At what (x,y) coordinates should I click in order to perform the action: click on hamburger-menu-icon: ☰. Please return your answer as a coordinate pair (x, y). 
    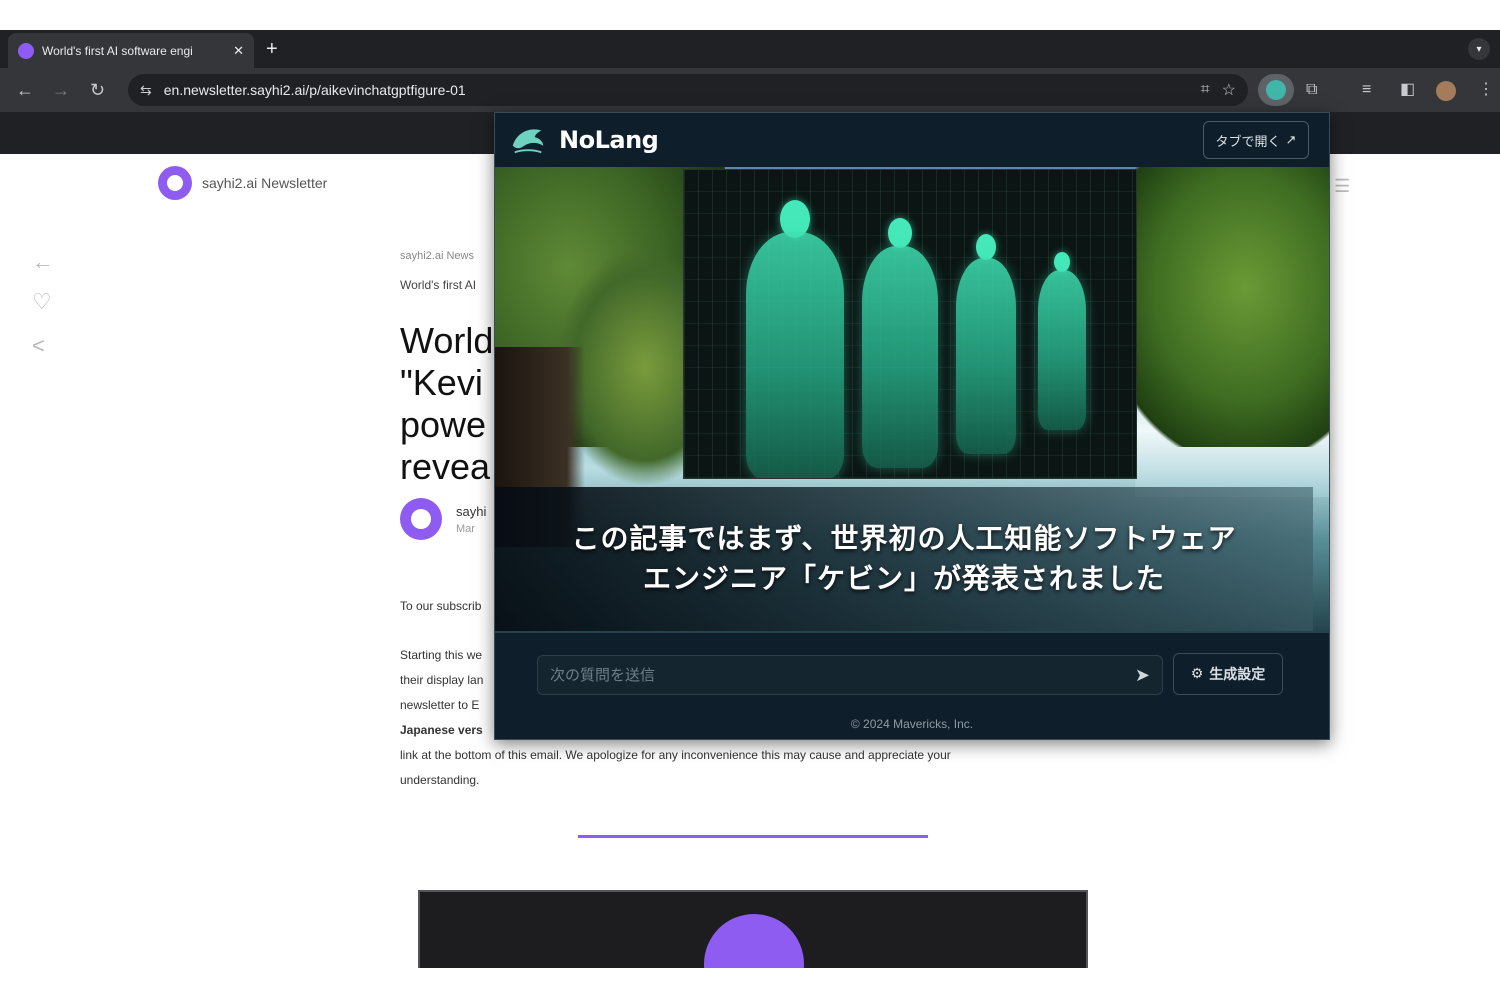
    Looking at the image, I should click on (1342, 186).